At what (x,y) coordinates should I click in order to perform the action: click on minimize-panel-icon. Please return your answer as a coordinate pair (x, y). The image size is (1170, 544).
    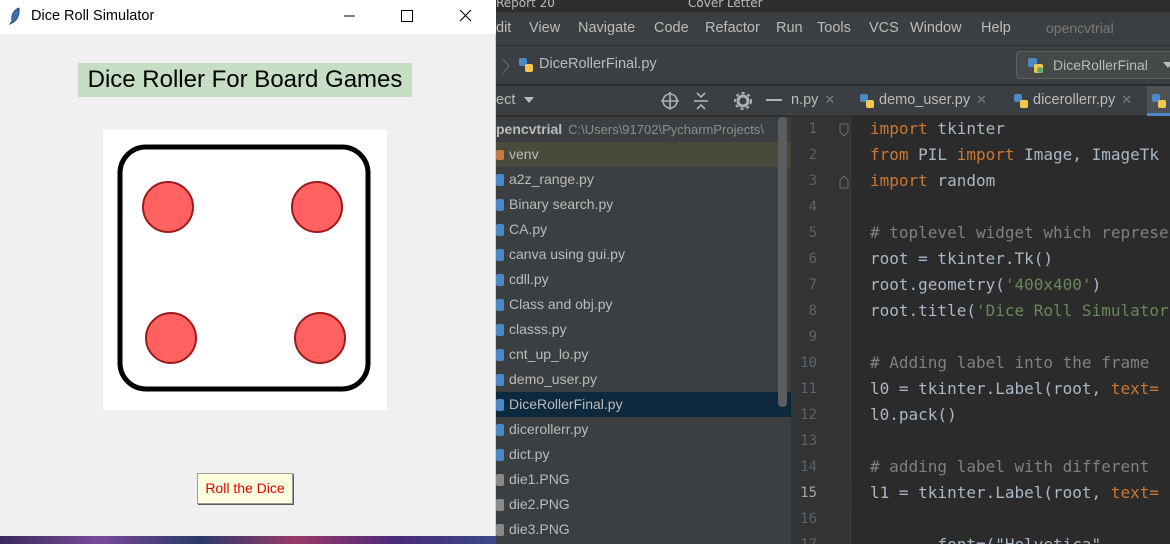
    Looking at the image, I should click on (775, 101).